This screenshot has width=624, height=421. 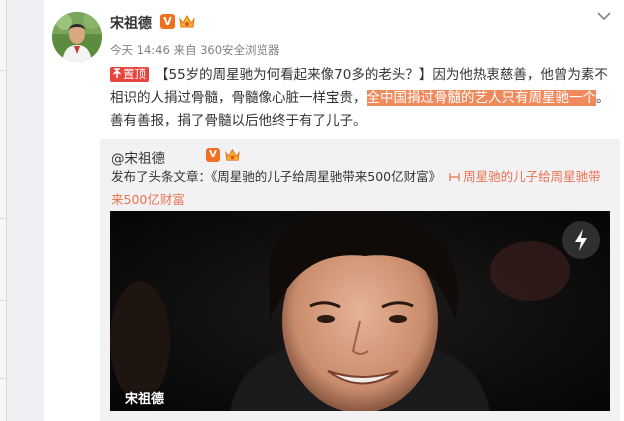 I want to click on article-link-icon, so click(x=454, y=177).